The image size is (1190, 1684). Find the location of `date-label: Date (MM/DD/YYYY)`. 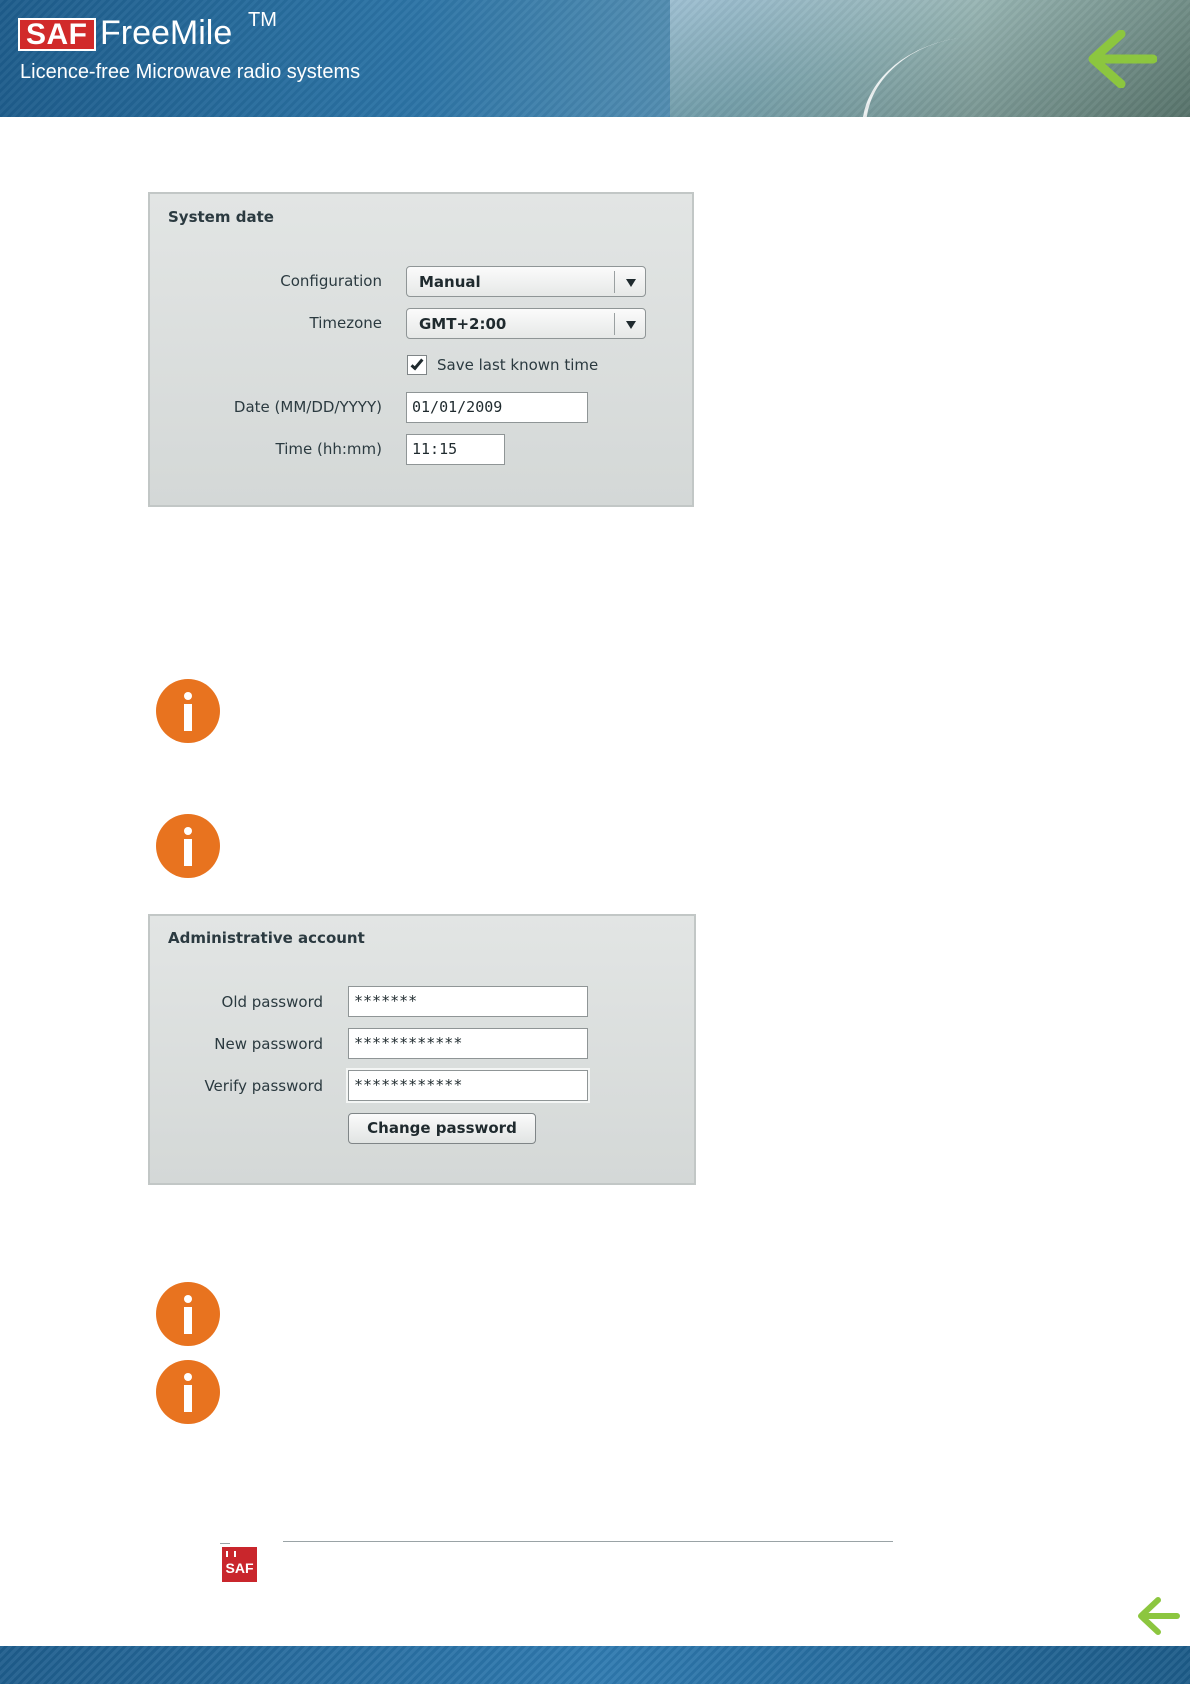

date-label: Date (MM/DD/YYYY) is located at coordinates (307, 407).